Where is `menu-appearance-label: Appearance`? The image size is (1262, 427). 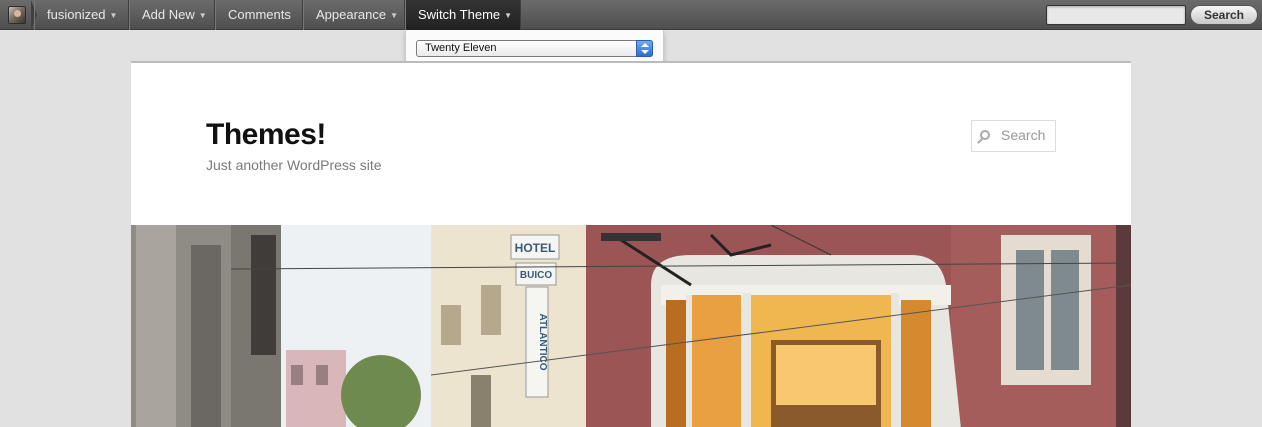
menu-appearance-label: Appearance is located at coordinates (351, 14).